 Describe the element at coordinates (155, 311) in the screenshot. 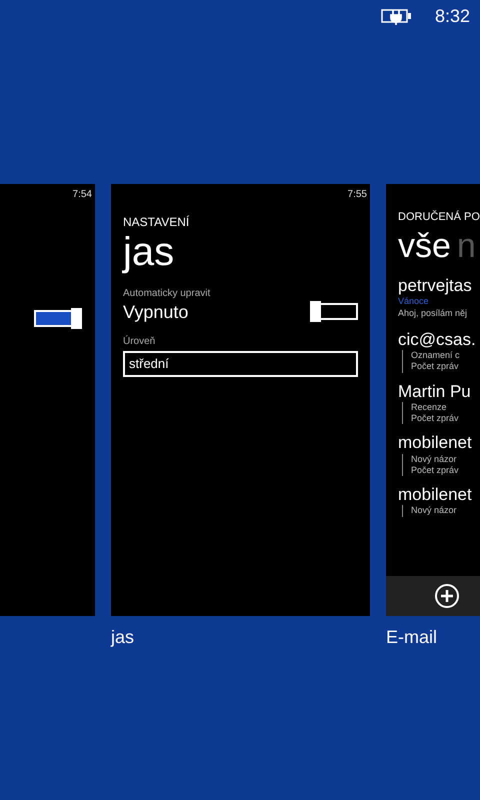

I see `setting-value: Vypnuto` at that location.